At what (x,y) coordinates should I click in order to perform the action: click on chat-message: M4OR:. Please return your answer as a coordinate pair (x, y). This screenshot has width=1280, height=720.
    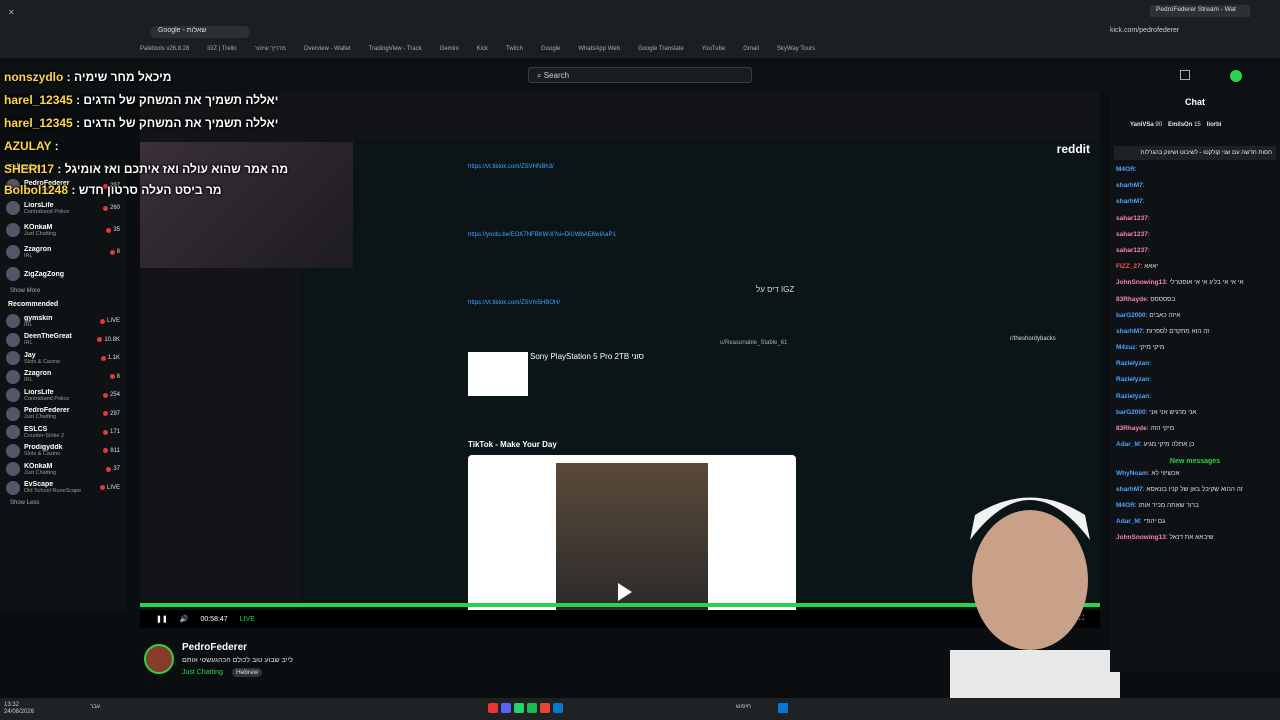
    Looking at the image, I should click on (1195, 172).